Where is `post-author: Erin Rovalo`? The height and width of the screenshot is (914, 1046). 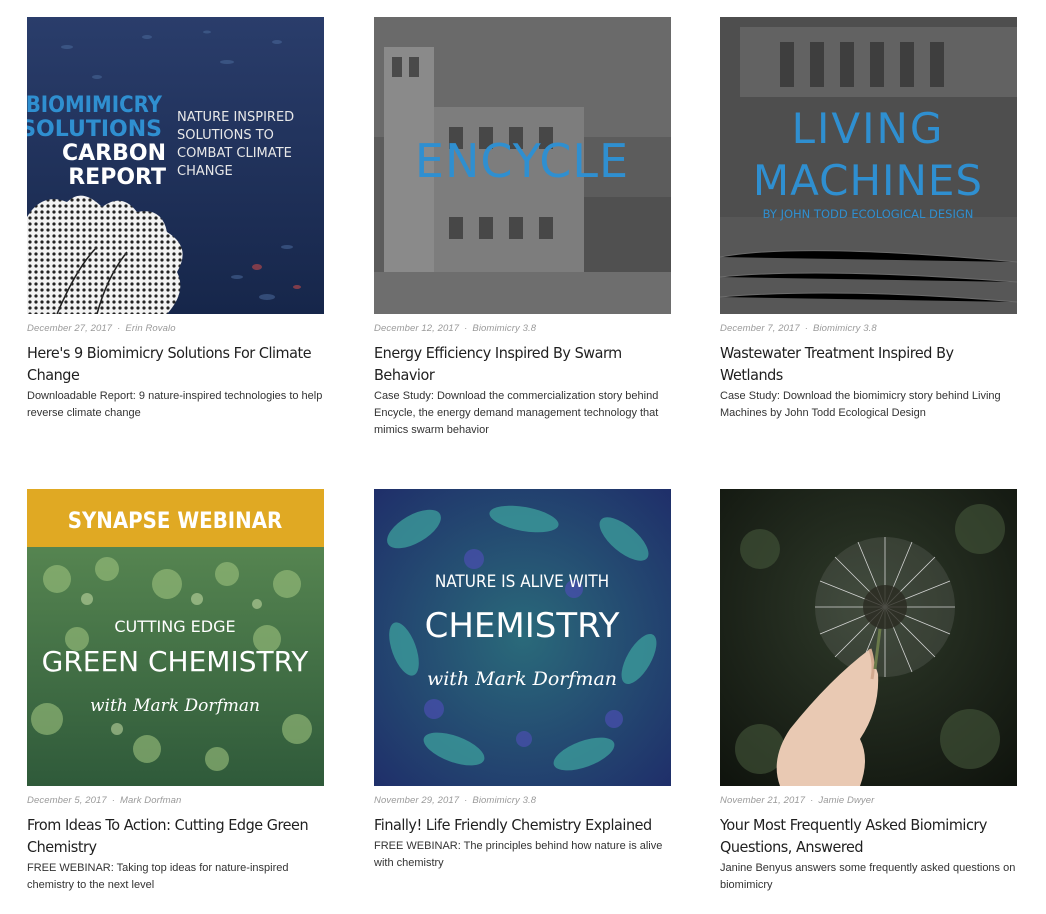
post-author: Erin Rovalo is located at coordinates (150, 328).